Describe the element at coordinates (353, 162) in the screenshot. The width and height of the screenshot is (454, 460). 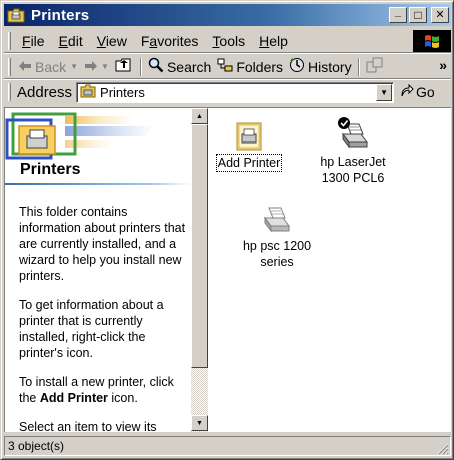
I see `printer-label-line1: hp LaserJet` at that location.